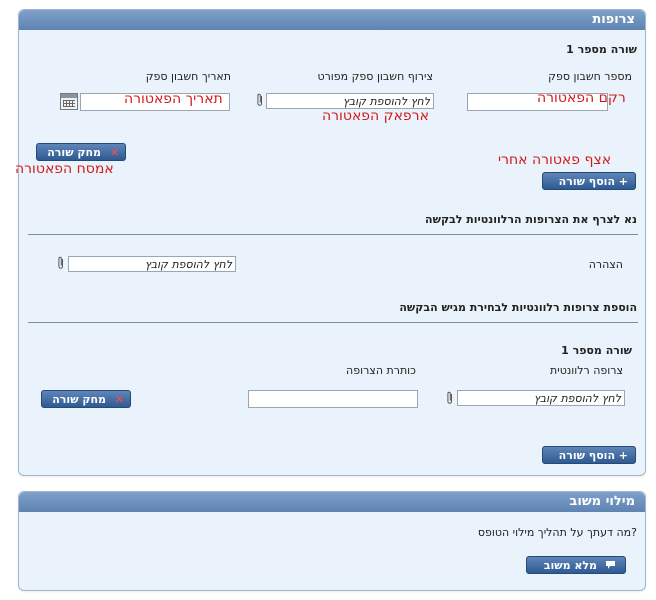  I want to click on section-required-heading: נא לצרף את הצרופות הרלוונטיות לבקשה, so click(531, 219).